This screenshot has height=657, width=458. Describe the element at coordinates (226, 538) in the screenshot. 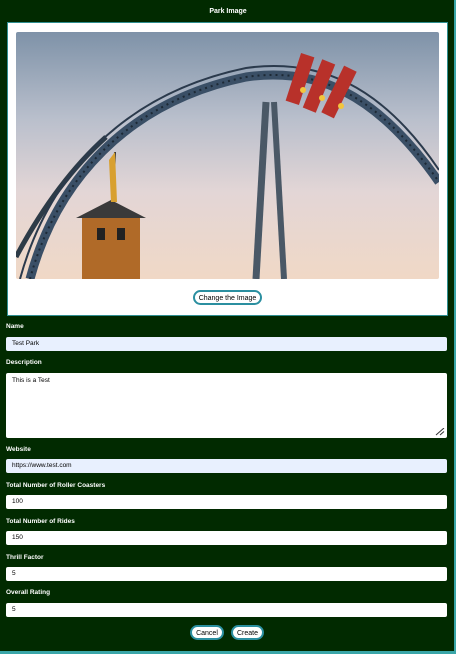

I see `rides-input: 150` at that location.